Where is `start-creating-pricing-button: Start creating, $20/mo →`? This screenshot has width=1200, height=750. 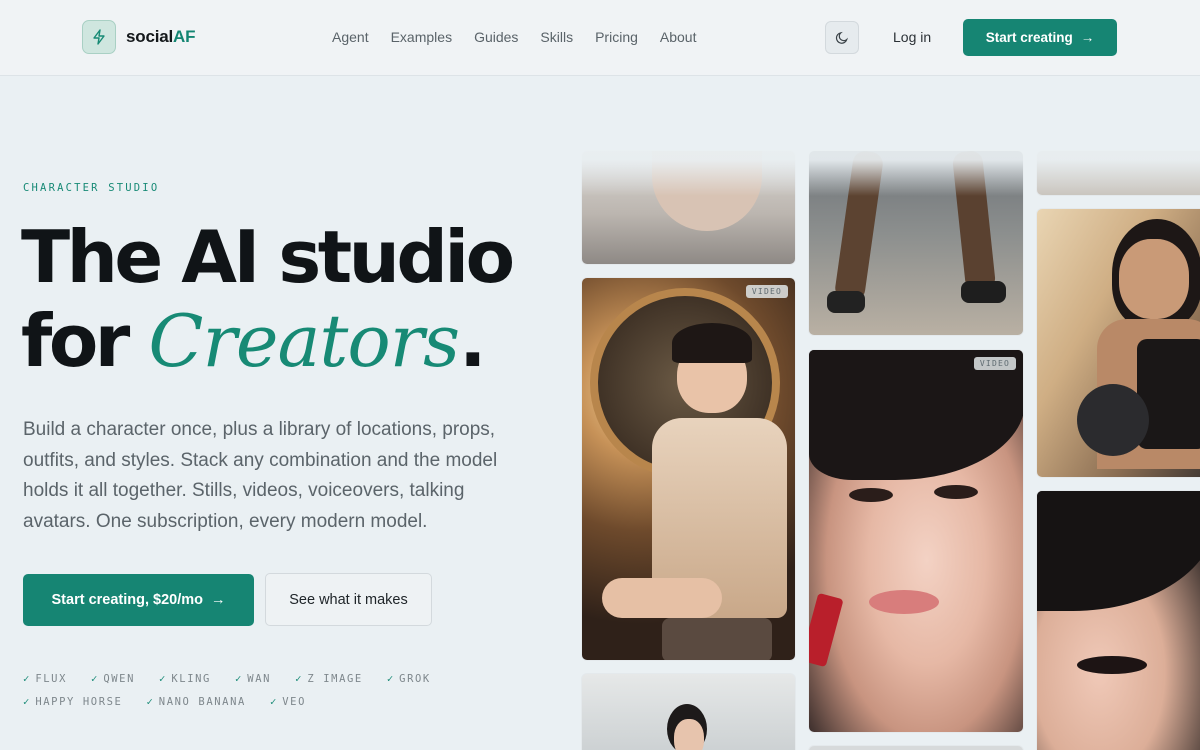
start-creating-pricing-button: Start creating, $20/mo → is located at coordinates (138, 600).